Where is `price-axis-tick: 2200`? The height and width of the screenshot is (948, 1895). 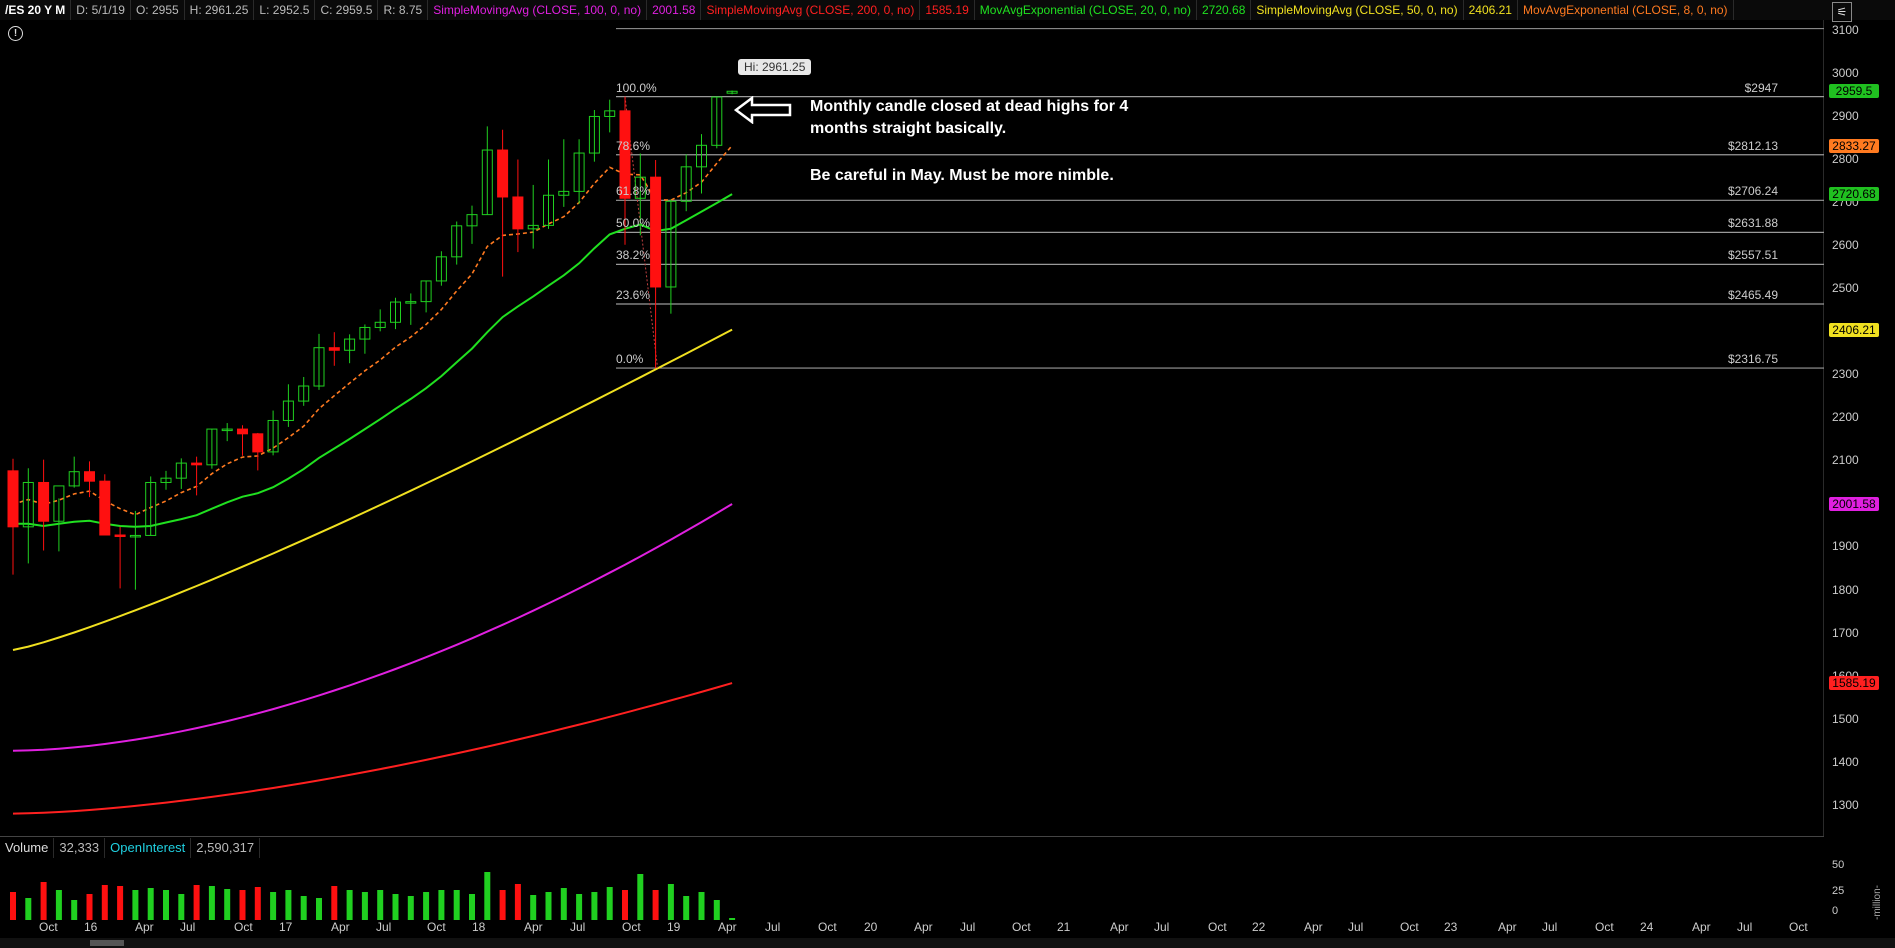 price-axis-tick: 2200 is located at coordinates (1845, 417).